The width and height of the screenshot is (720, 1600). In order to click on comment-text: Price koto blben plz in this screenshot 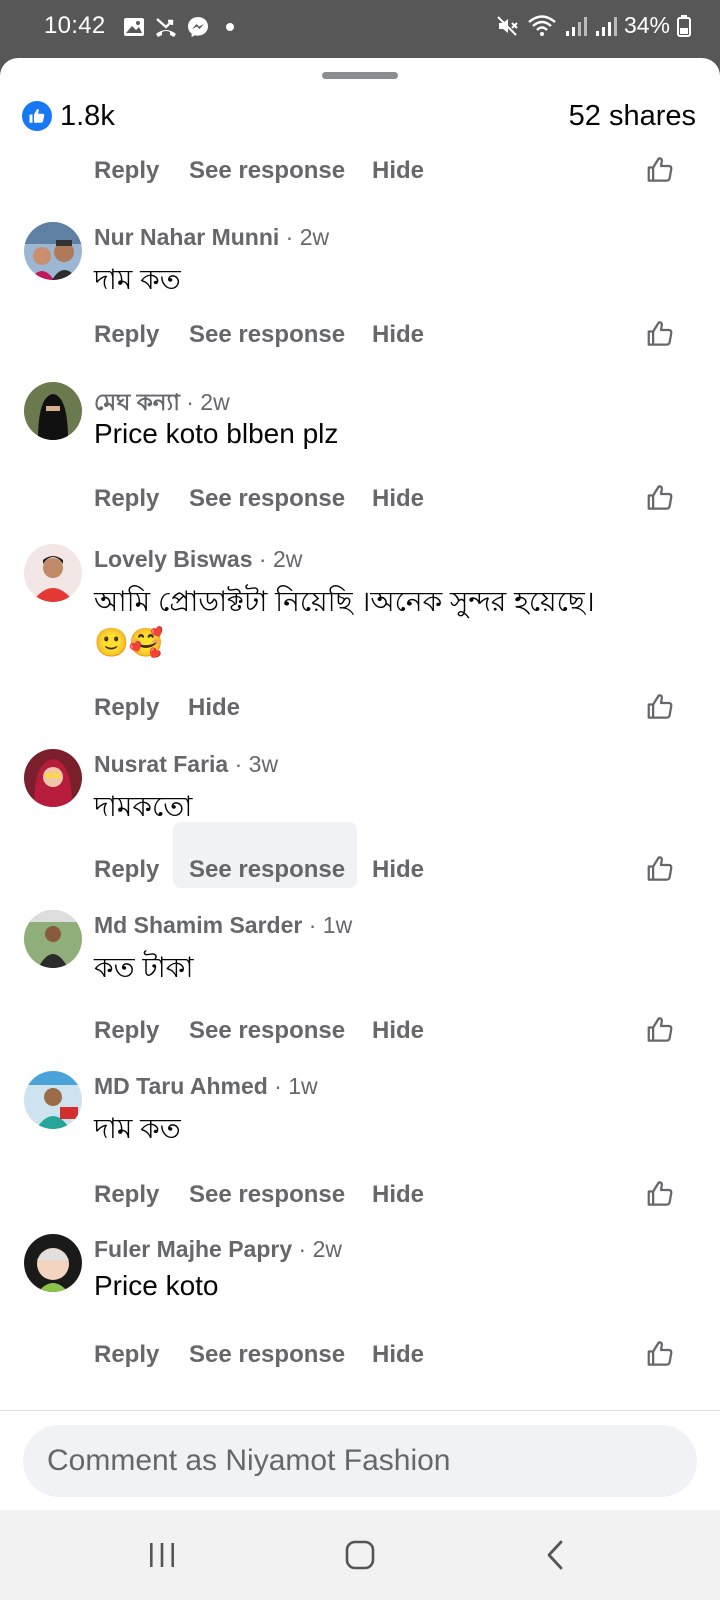, I will do `click(216, 433)`.